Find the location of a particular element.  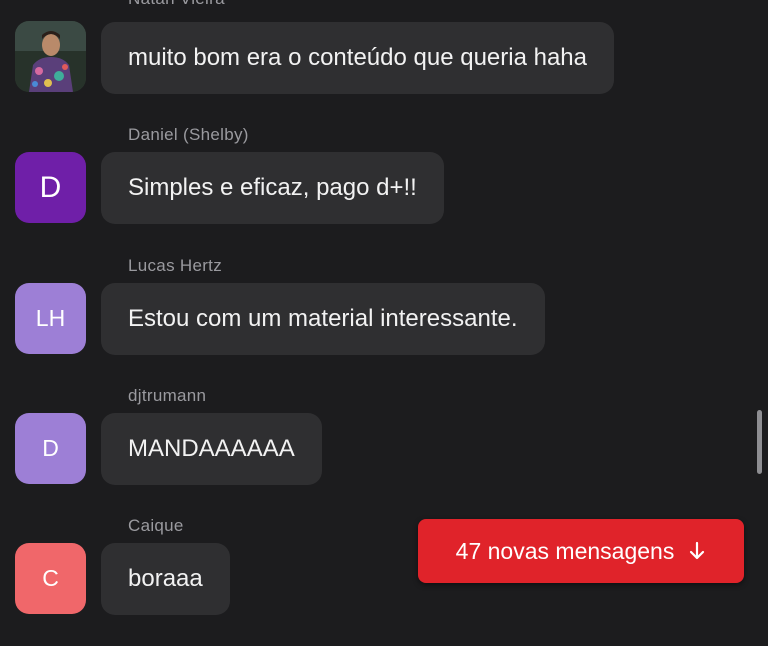

avatar-photo is located at coordinates (50, 56).